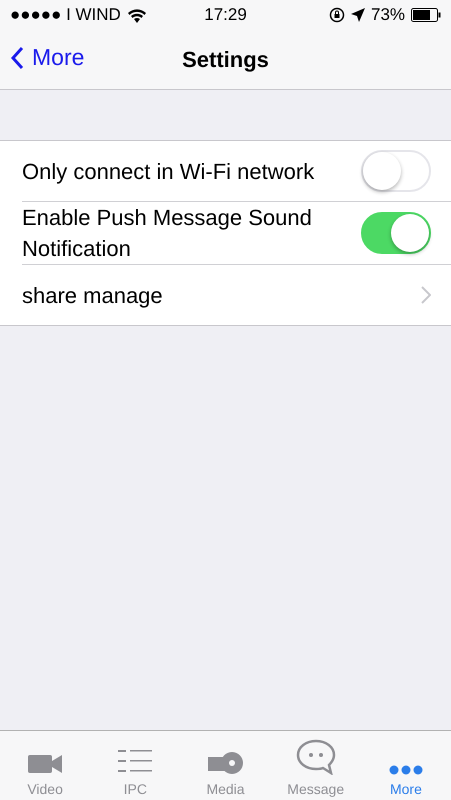 This screenshot has height=800, width=451. Describe the element at coordinates (65, 15) in the screenshot. I see `carrier-label: ●●●●● I WIND` at that location.